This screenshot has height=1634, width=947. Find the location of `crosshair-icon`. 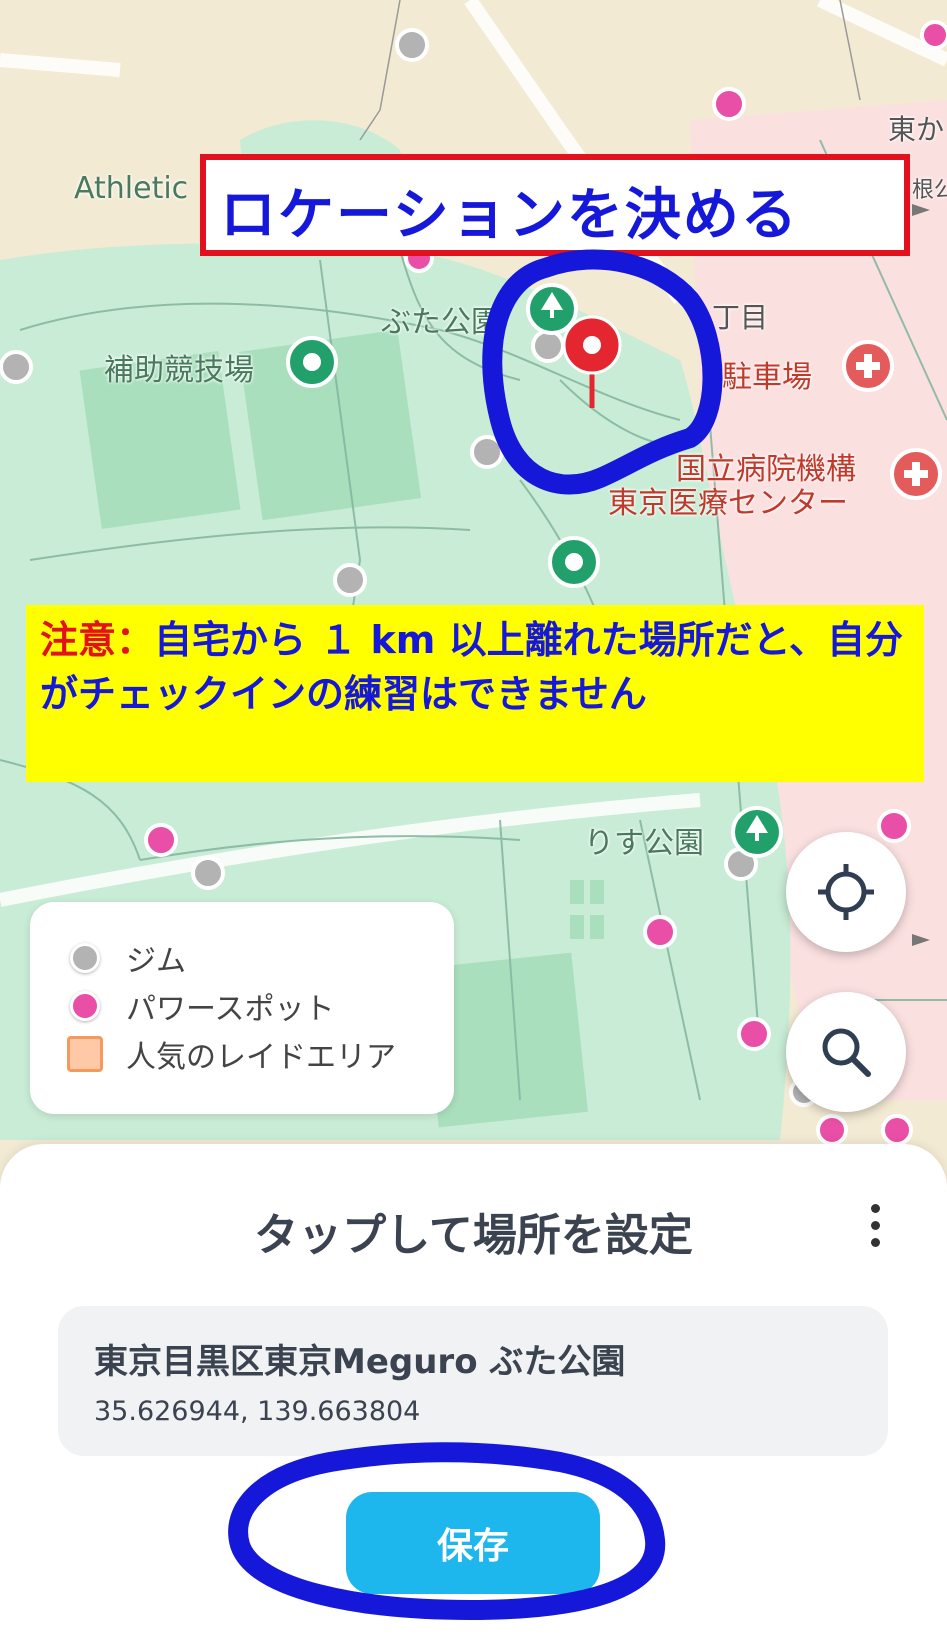

crosshair-icon is located at coordinates (846, 892).